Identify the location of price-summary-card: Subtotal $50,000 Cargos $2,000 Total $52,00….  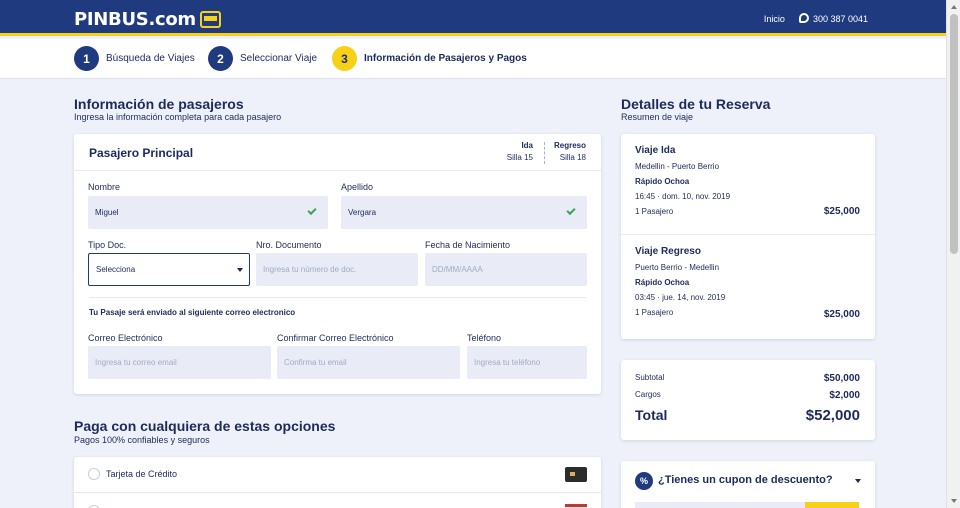
(748, 400).